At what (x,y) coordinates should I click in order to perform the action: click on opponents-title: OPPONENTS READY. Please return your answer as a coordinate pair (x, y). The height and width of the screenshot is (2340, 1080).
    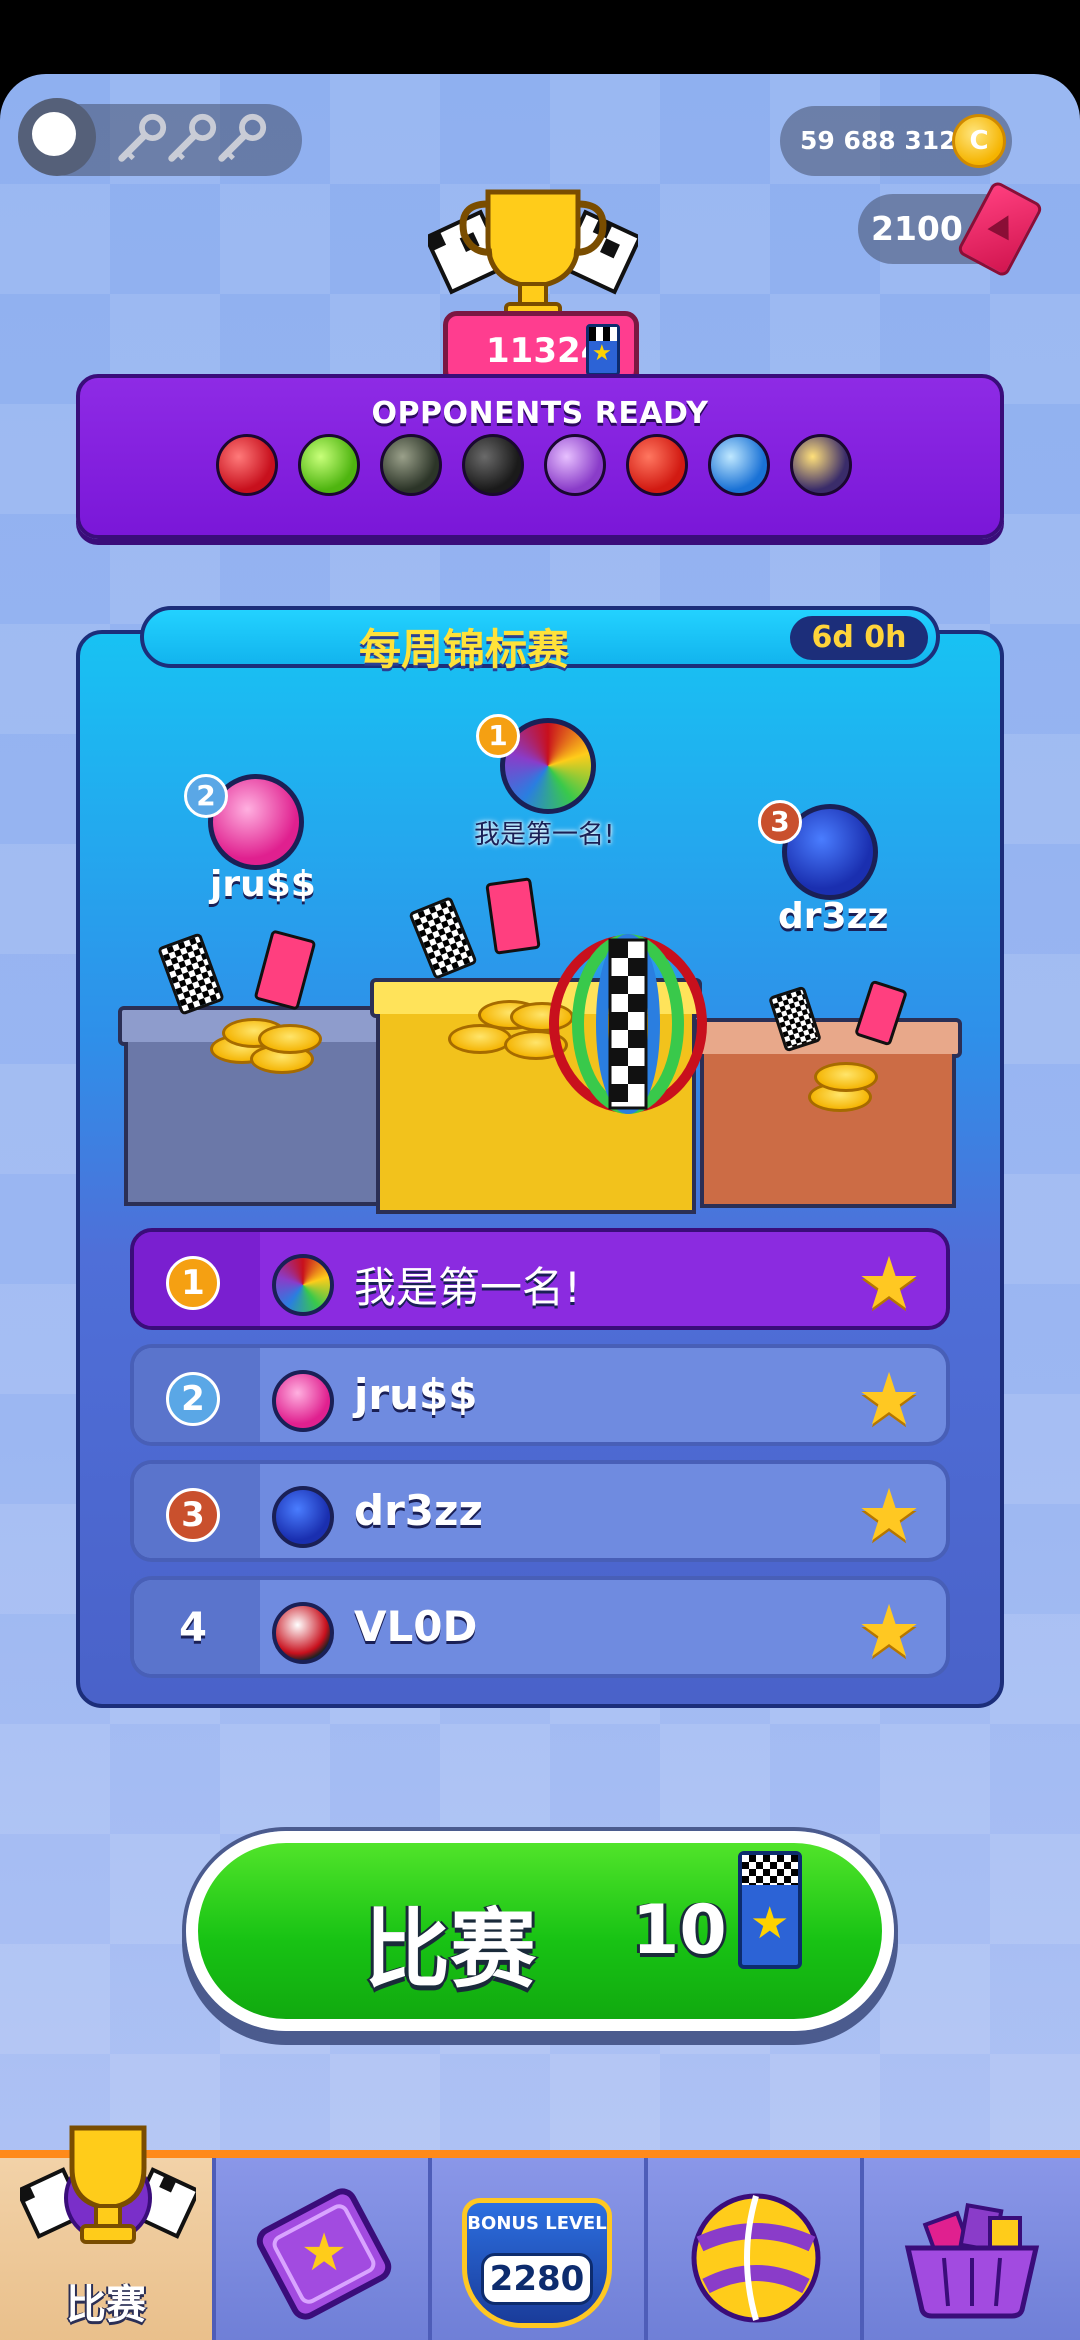
    Looking at the image, I should click on (540, 413).